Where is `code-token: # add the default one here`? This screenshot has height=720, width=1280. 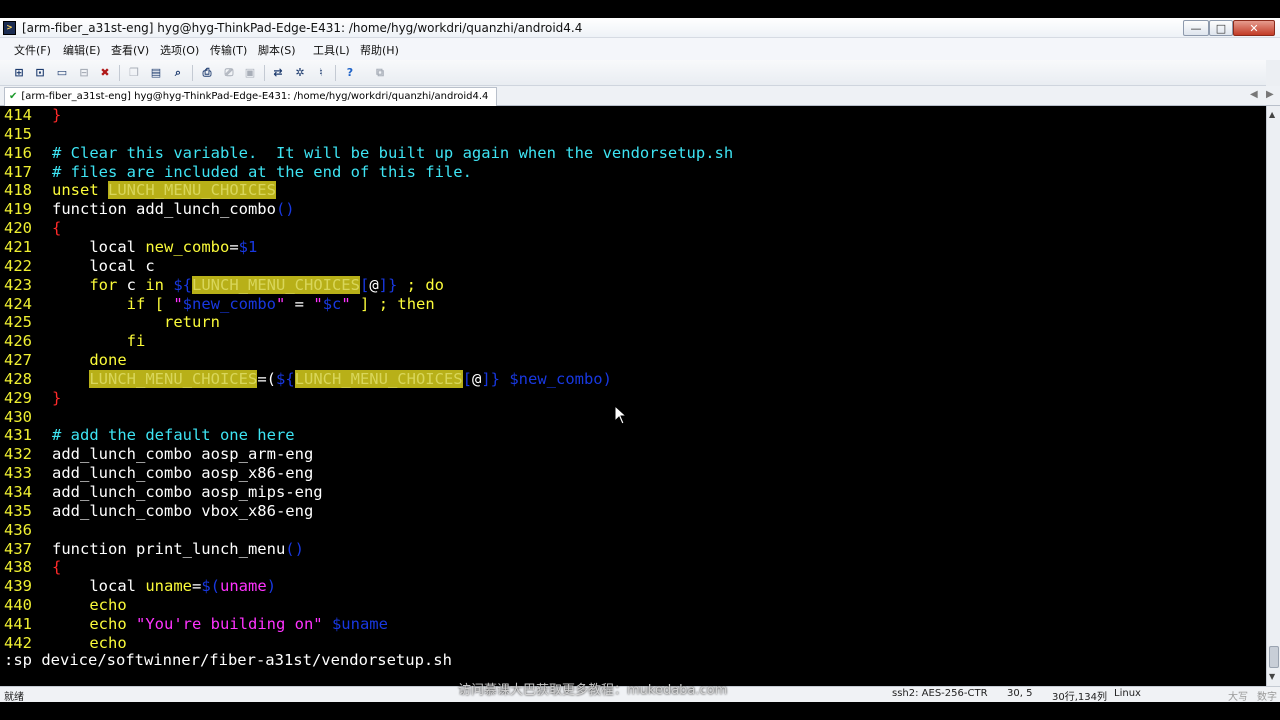
code-token: # add the default one here is located at coordinates (173, 435).